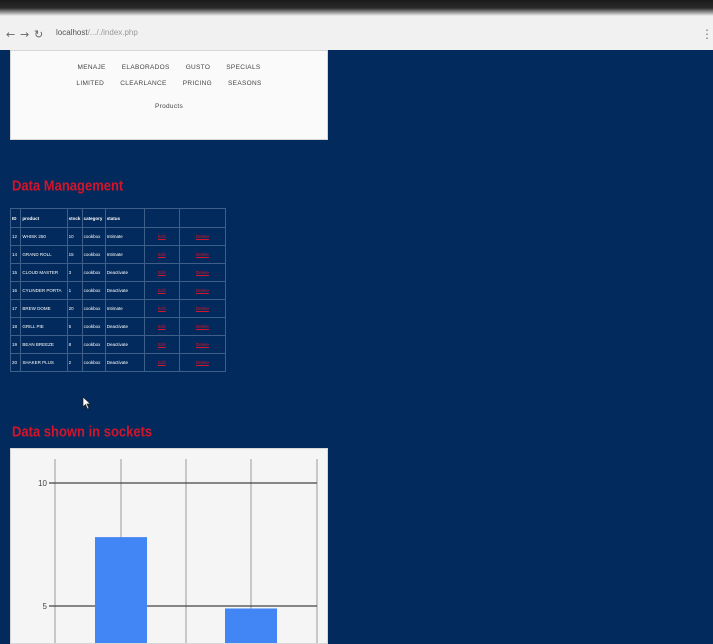 Image resolution: width=713 pixels, height=644 pixels. What do you see at coordinates (44, 308) in the screenshot?
I see `cell-product: BREW DOME` at bounding box center [44, 308].